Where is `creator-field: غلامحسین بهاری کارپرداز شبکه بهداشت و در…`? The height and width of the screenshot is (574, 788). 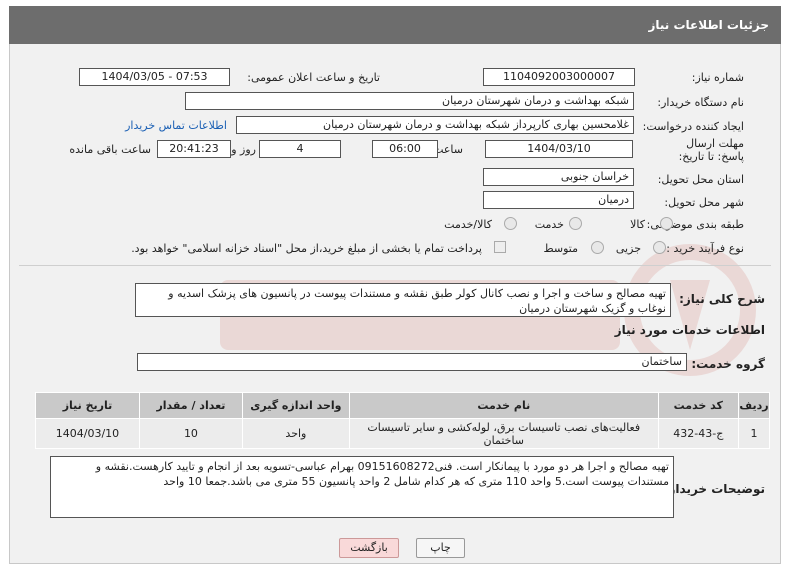
creator-field: غلامحسین بهاری کارپرداز شبکه بهداشت و در… is located at coordinates (435, 125).